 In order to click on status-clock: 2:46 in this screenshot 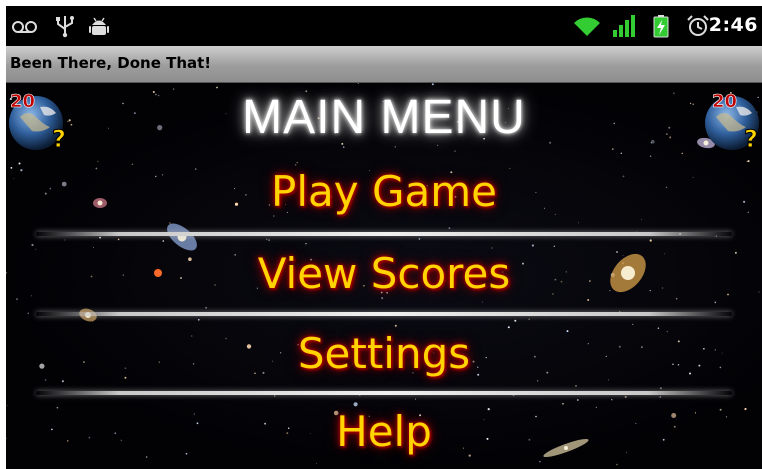, I will do `click(733, 25)`.